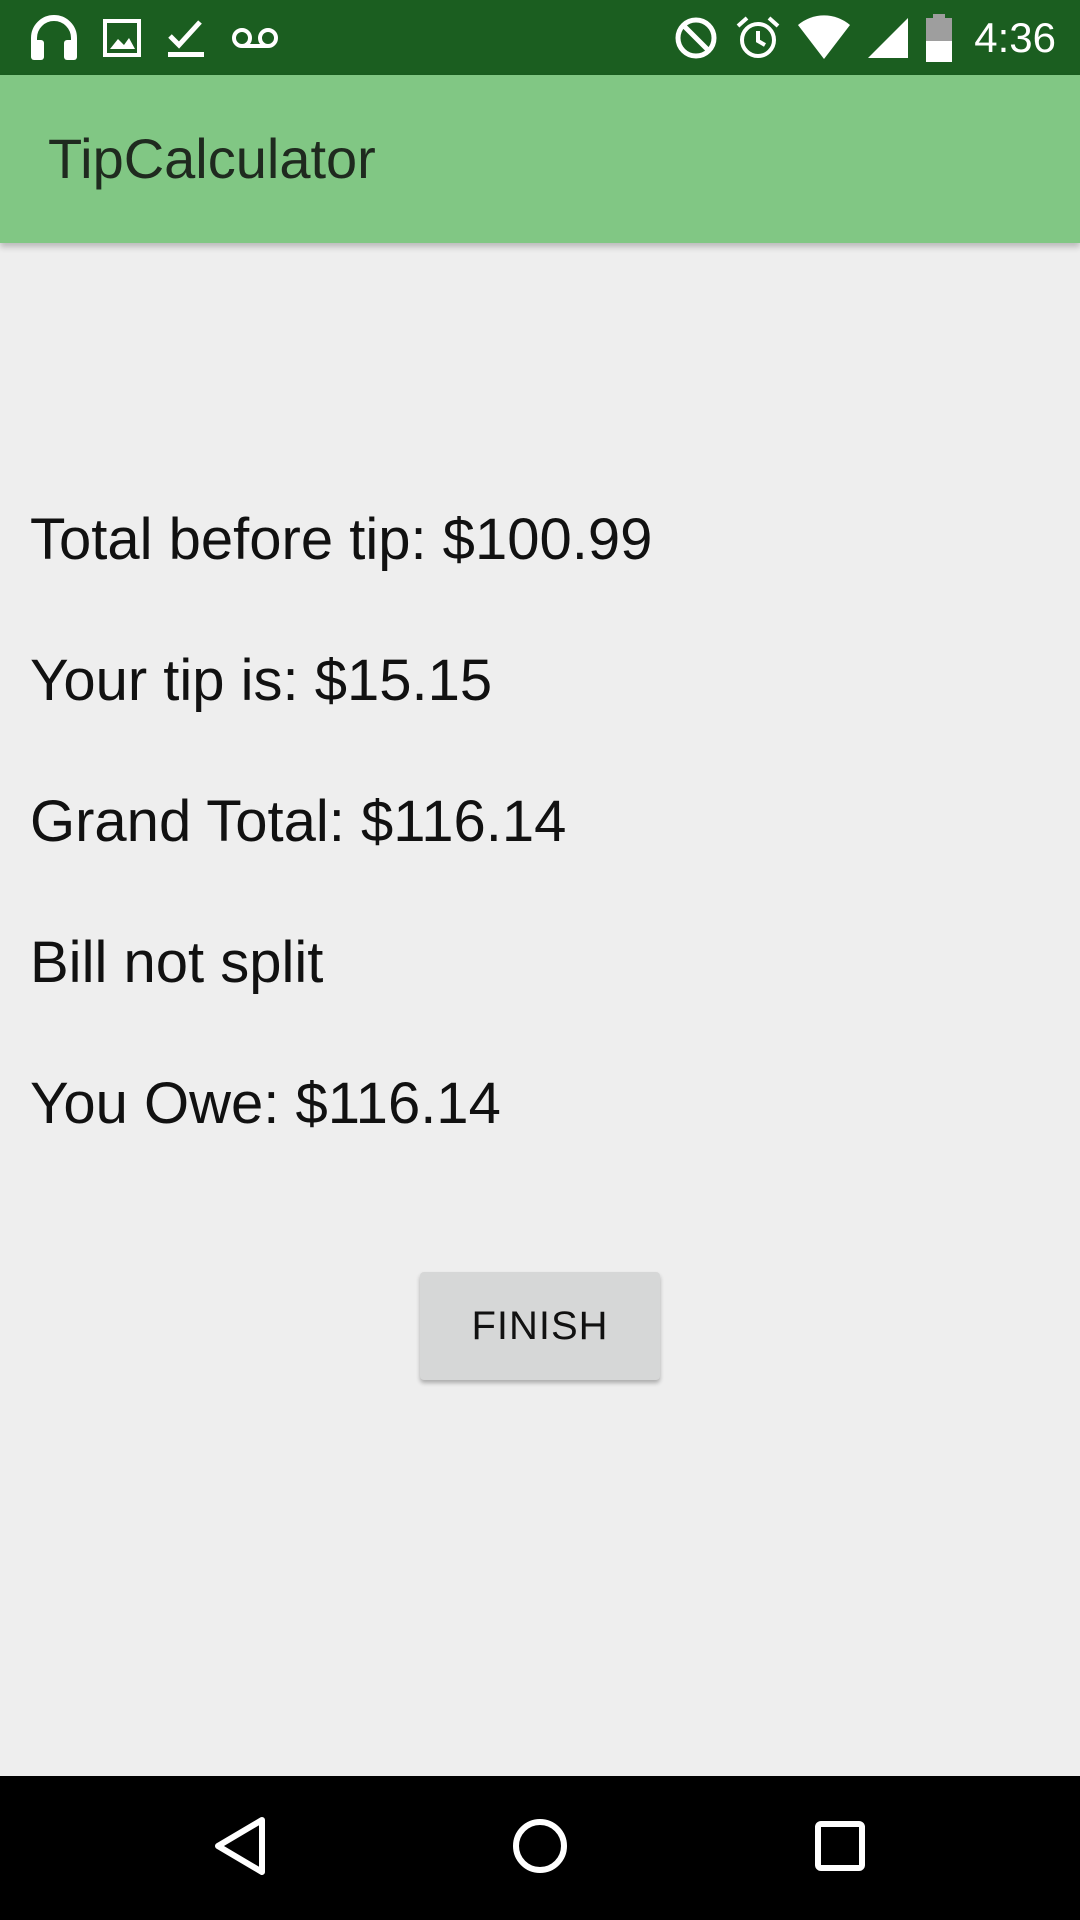 The width and height of the screenshot is (1080, 1920). What do you see at coordinates (540, 1326) in the screenshot?
I see `finish-button: FINISH` at bounding box center [540, 1326].